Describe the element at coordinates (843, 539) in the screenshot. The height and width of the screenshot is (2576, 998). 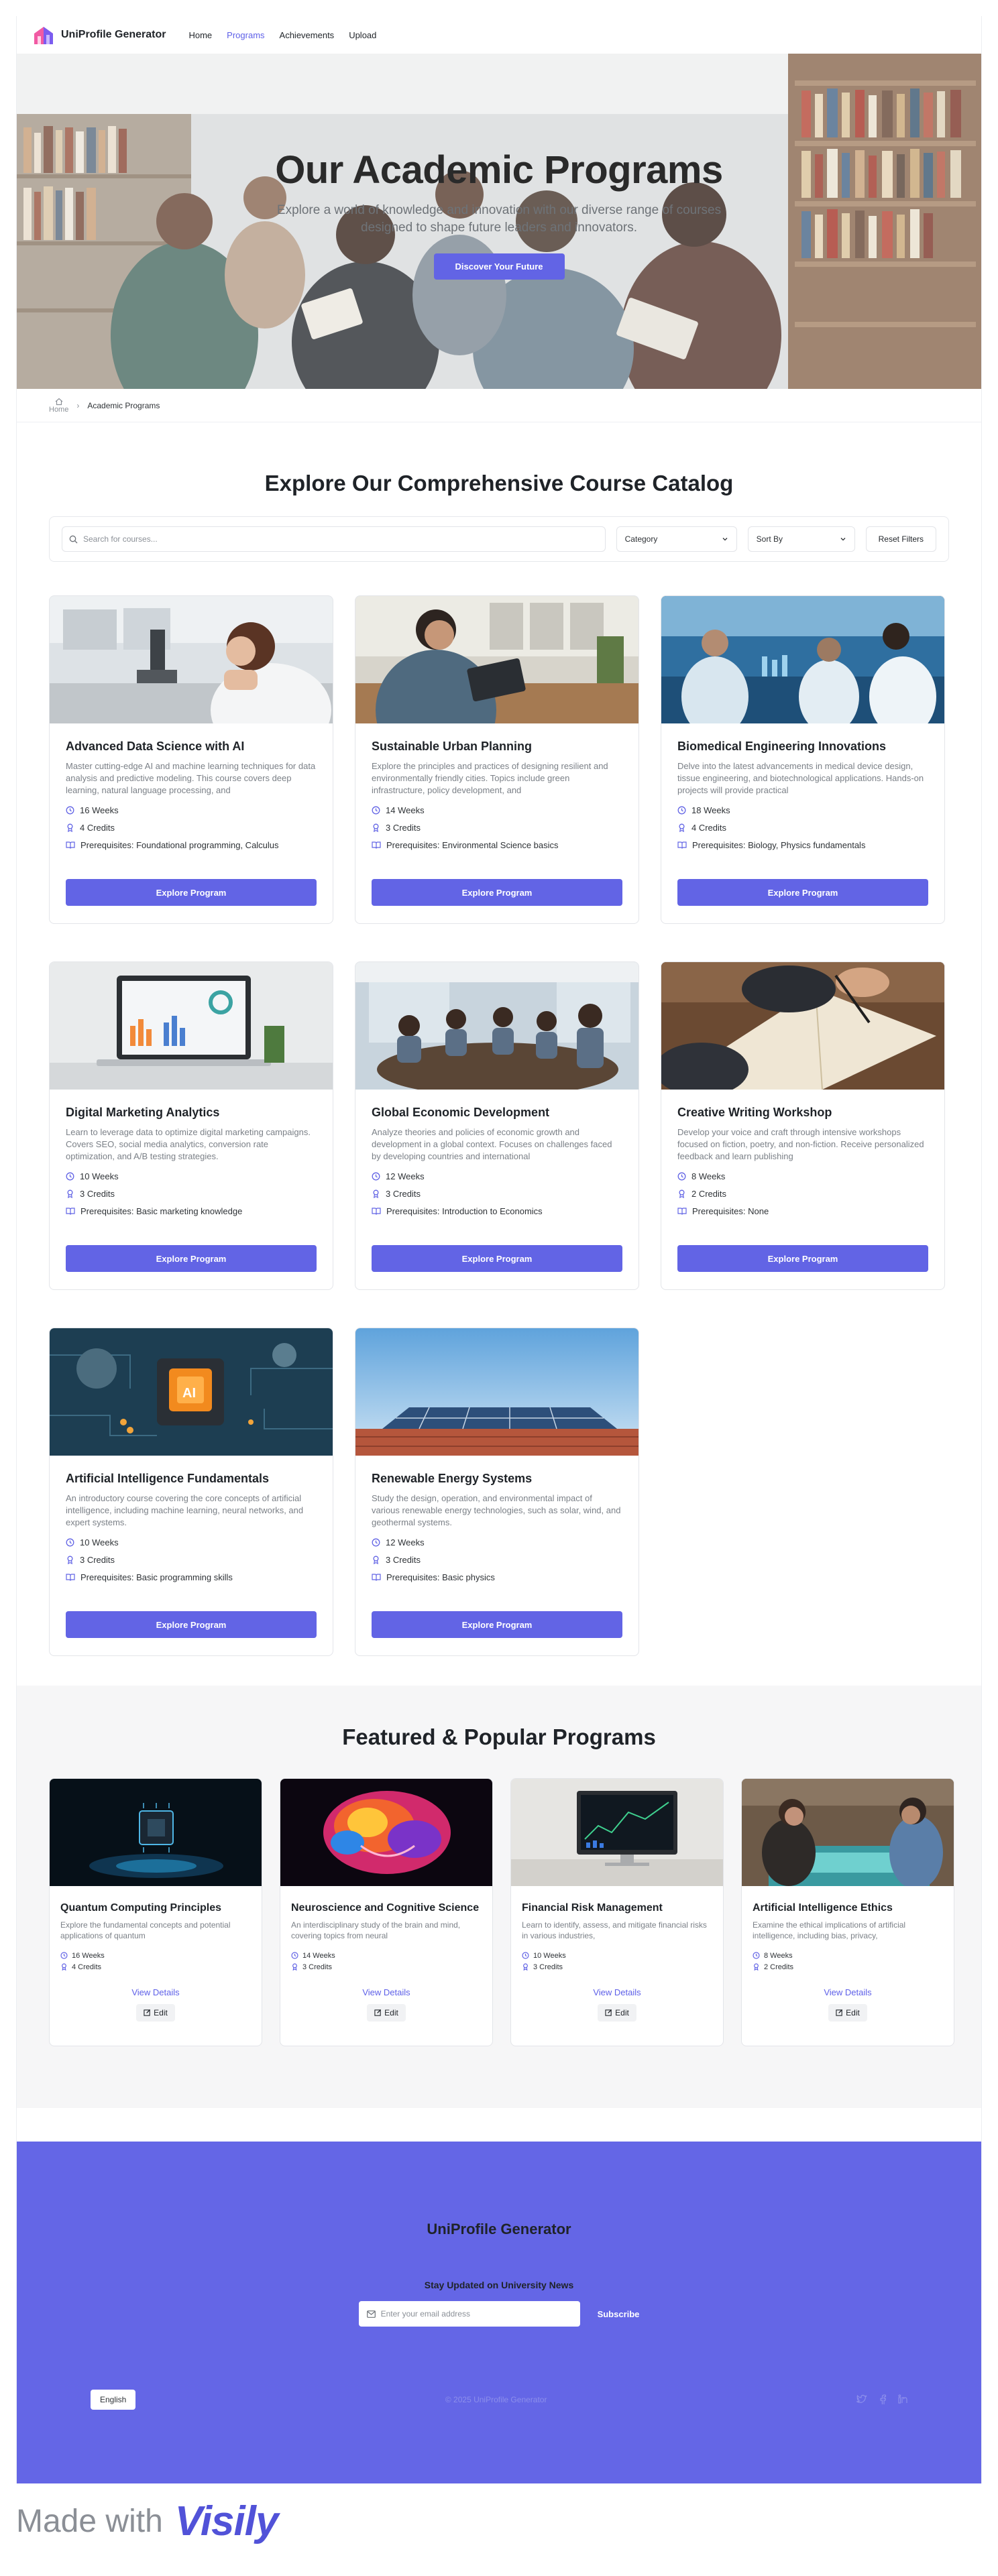
I see `chevron-down-icon` at that location.